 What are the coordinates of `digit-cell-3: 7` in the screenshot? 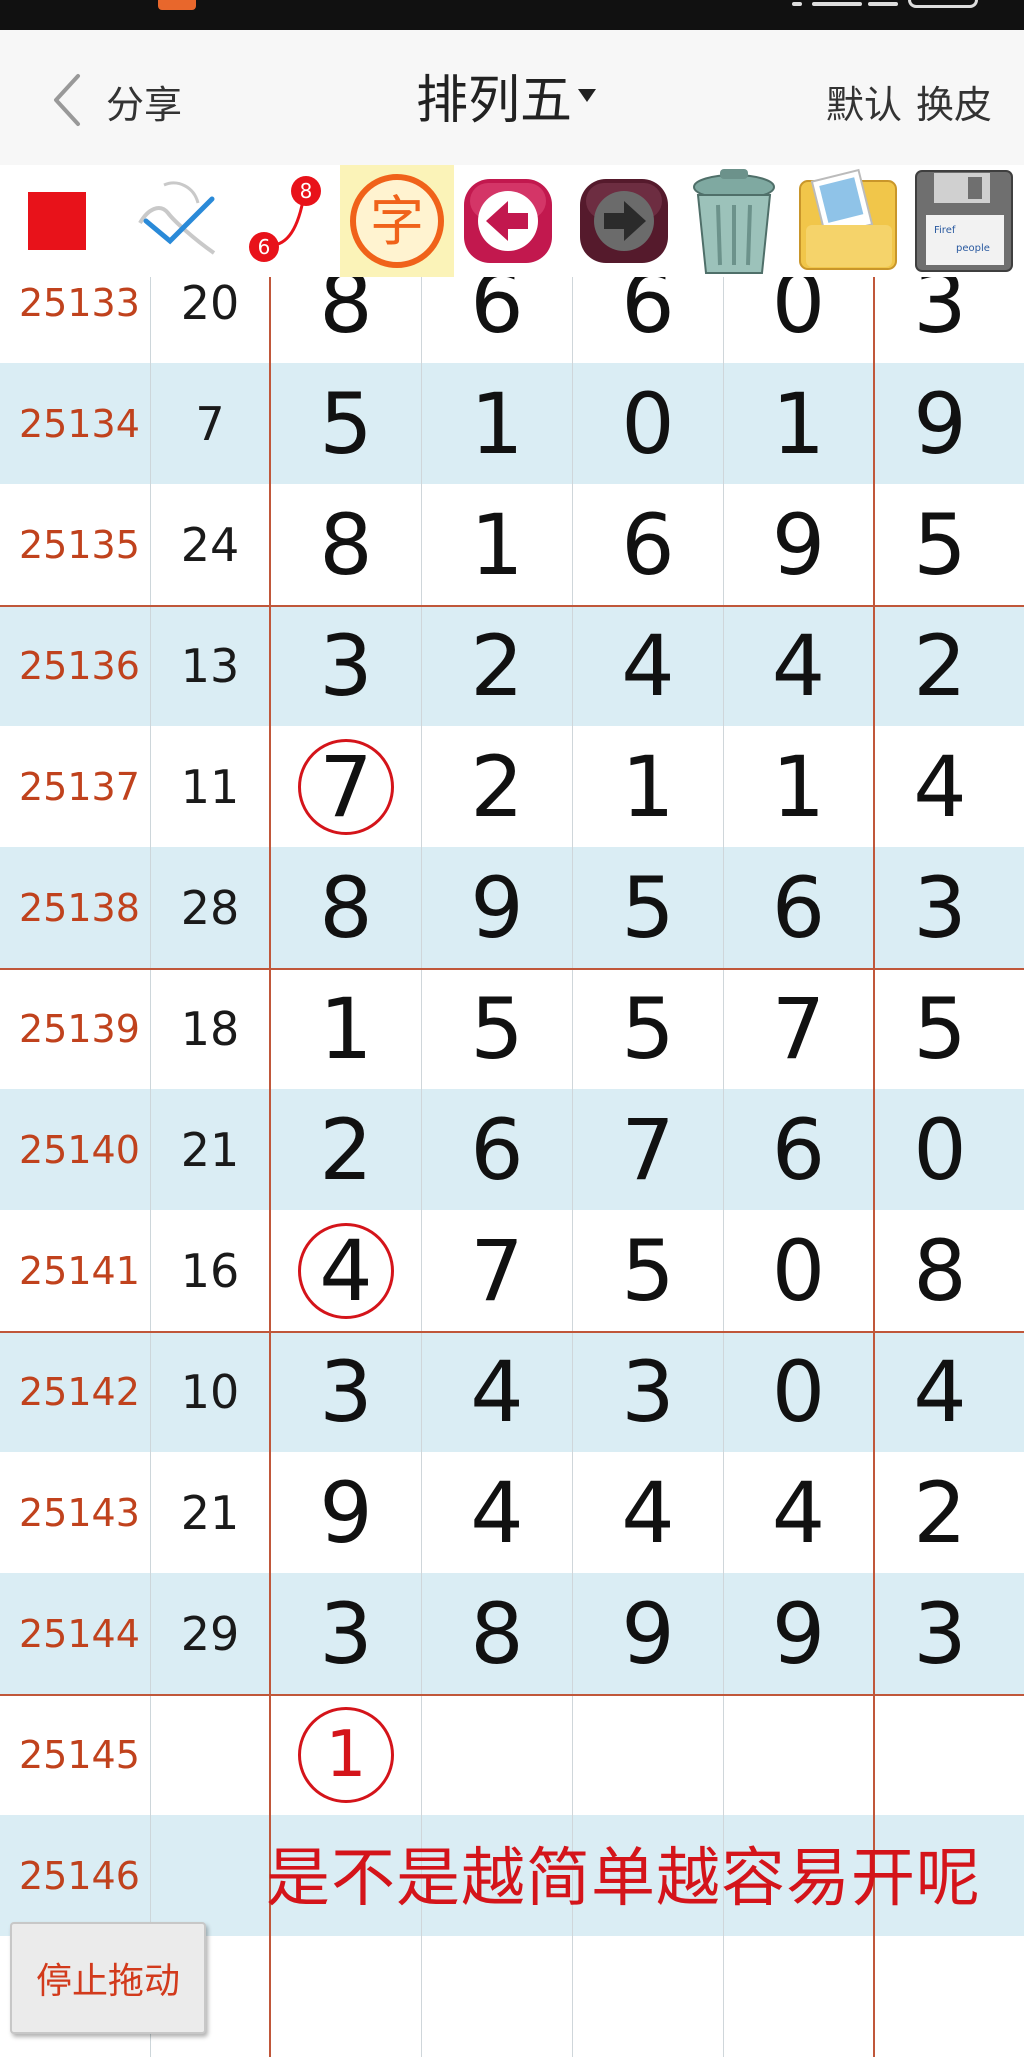 It's located at (648, 1149).